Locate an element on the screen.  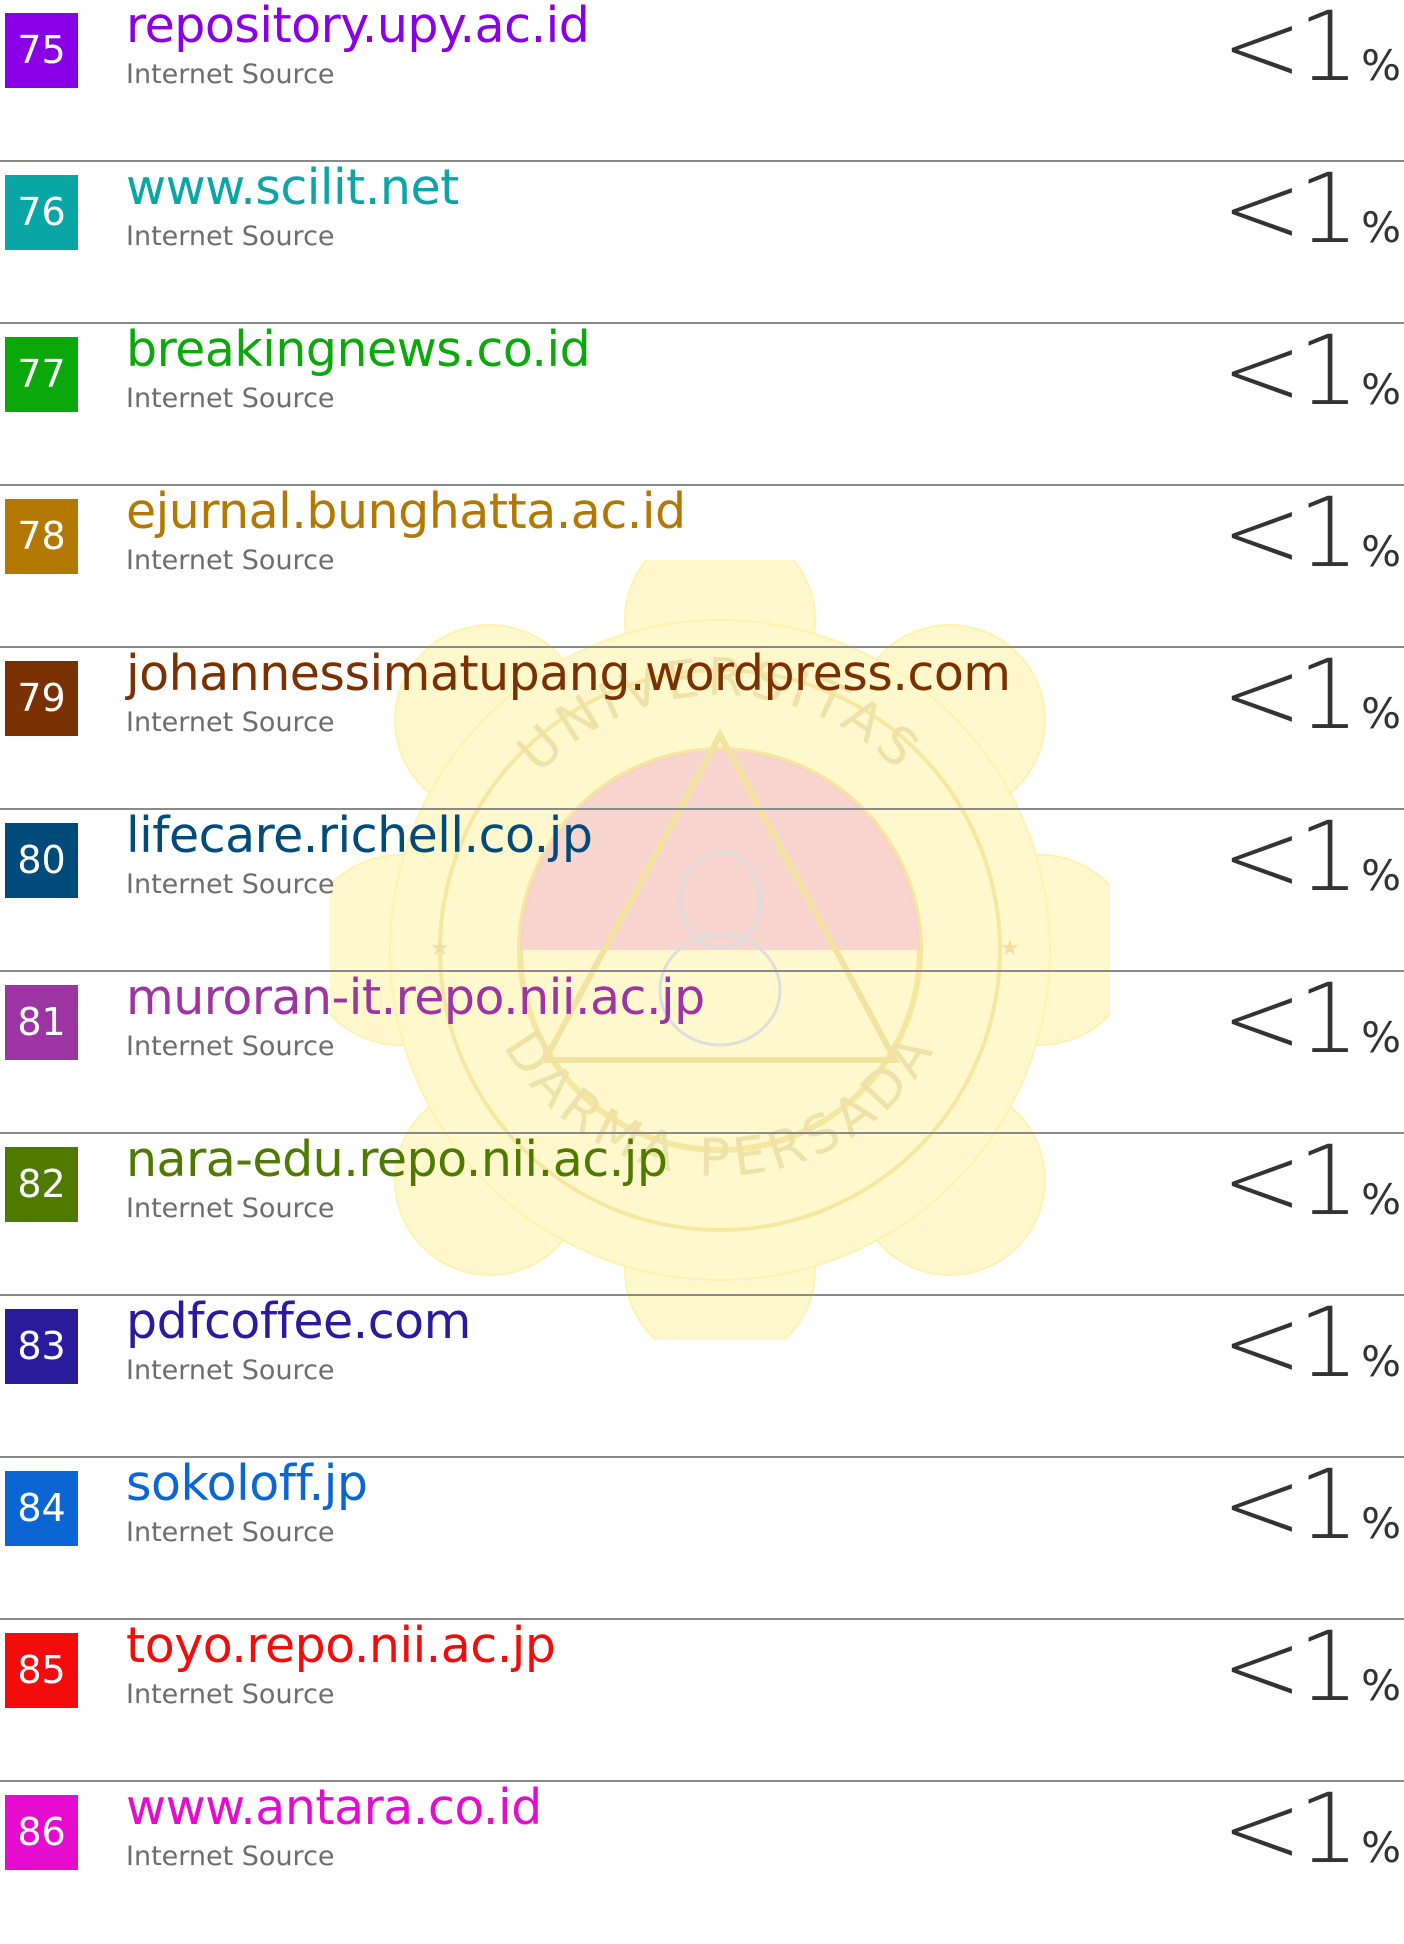
source-number-badge: 84 is located at coordinates (41, 1508).